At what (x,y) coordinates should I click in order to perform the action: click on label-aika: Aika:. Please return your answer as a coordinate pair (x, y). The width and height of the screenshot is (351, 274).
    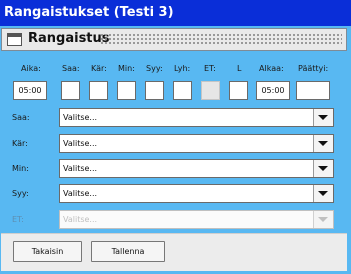
    Looking at the image, I should click on (31, 68).